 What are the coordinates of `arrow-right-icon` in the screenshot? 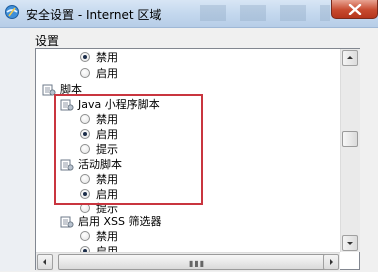 It's located at (331, 262).